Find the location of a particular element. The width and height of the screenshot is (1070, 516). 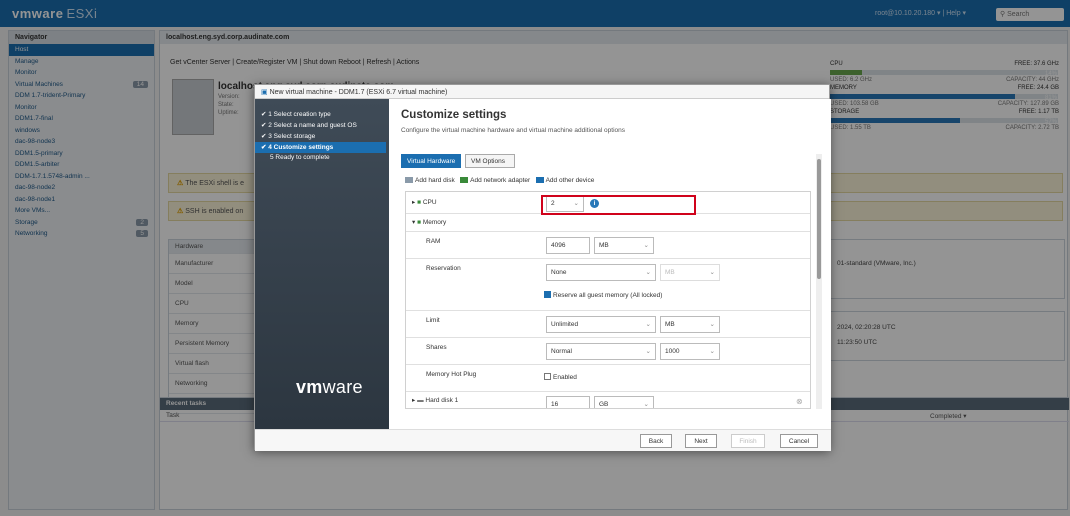

wizard-step: 5 Ready to complete is located at coordinates (322, 158).